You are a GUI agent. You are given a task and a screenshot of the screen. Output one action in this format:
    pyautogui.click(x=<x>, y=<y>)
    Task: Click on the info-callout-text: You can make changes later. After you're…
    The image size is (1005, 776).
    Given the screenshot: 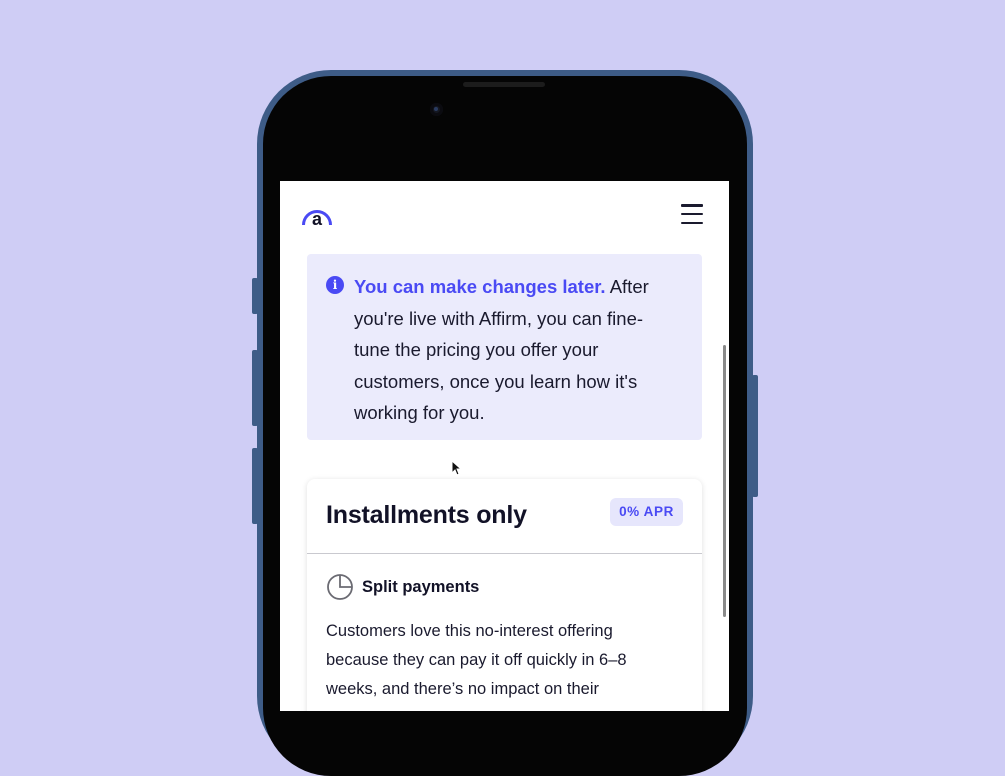 What is the action you would take?
    pyautogui.click(x=514, y=350)
    